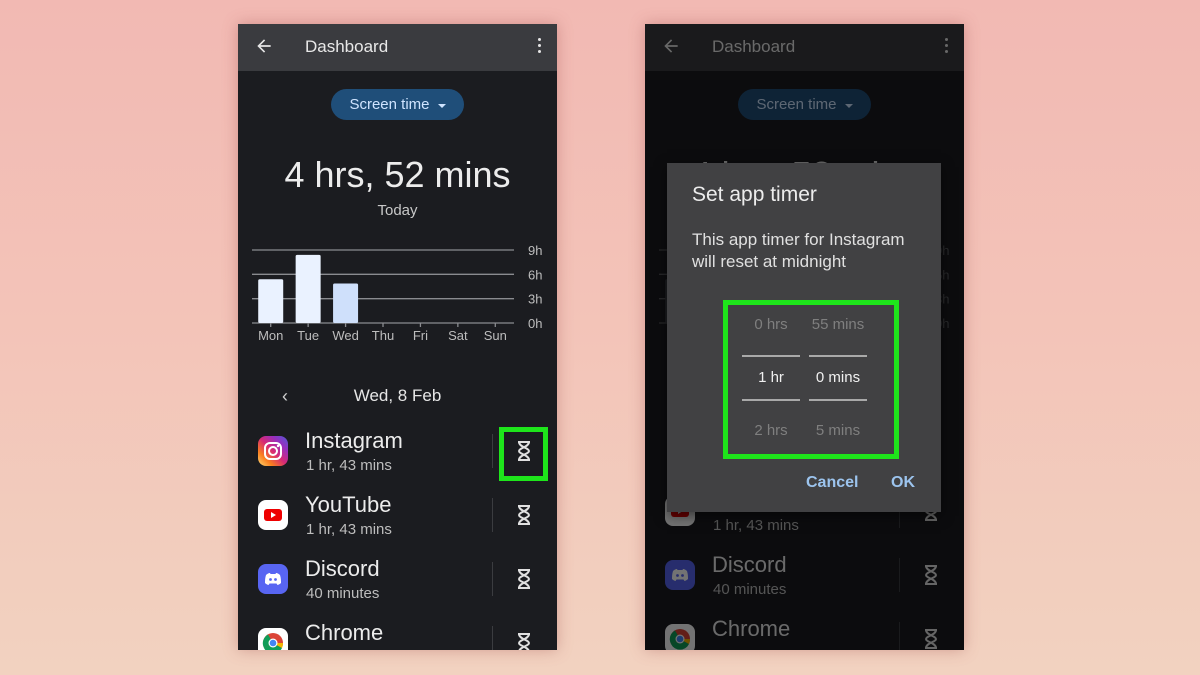 This screenshot has width=1200, height=675. I want to click on app-bar: Dashboard, so click(397, 47).